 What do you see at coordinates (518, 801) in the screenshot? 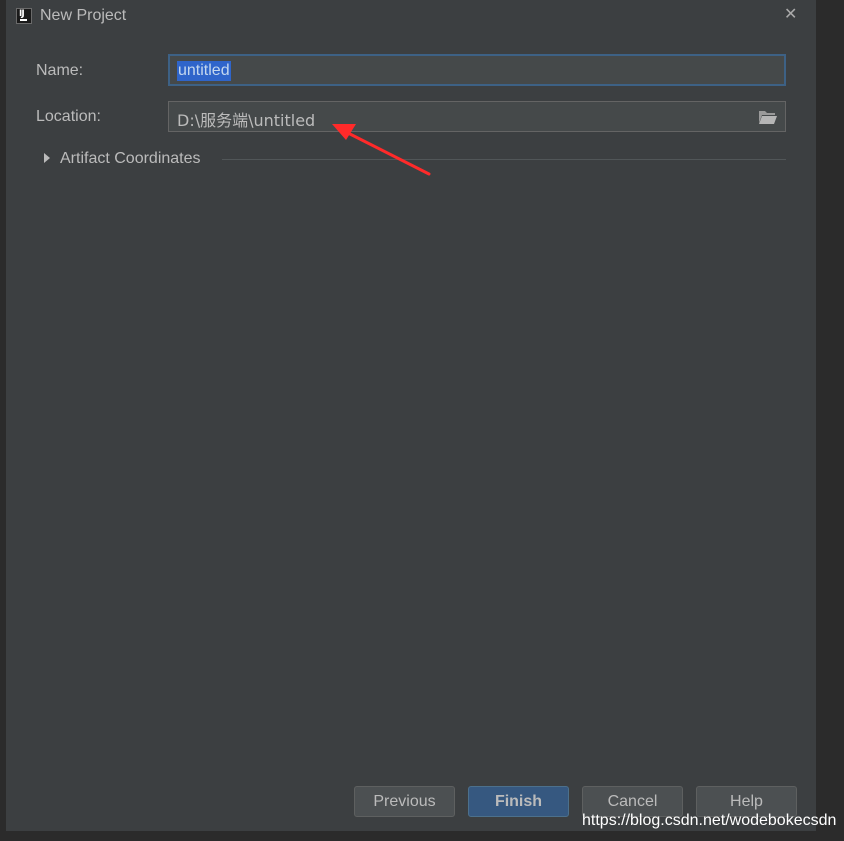
I see `finish-button: Finish` at bounding box center [518, 801].